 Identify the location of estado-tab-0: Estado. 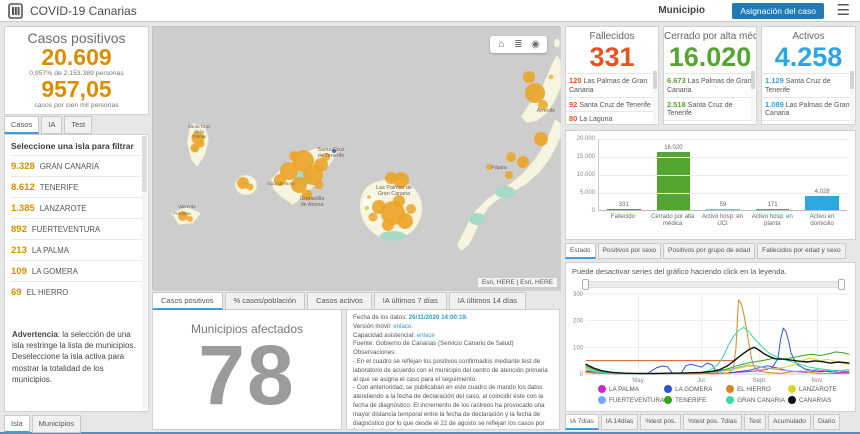
(580, 251).